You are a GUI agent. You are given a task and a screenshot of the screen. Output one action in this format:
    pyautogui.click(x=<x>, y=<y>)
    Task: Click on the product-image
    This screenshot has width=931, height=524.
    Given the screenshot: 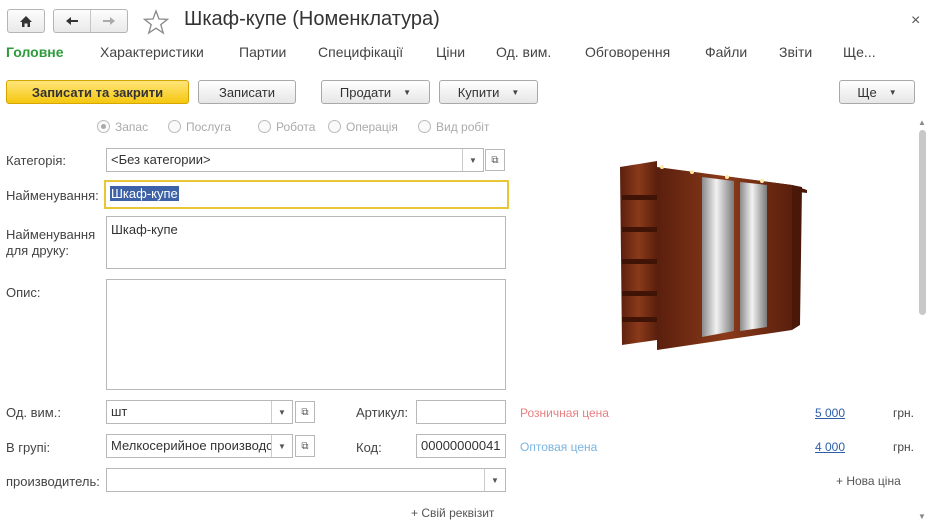 What is the action you would take?
    pyautogui.click(x=712, y=255)
    